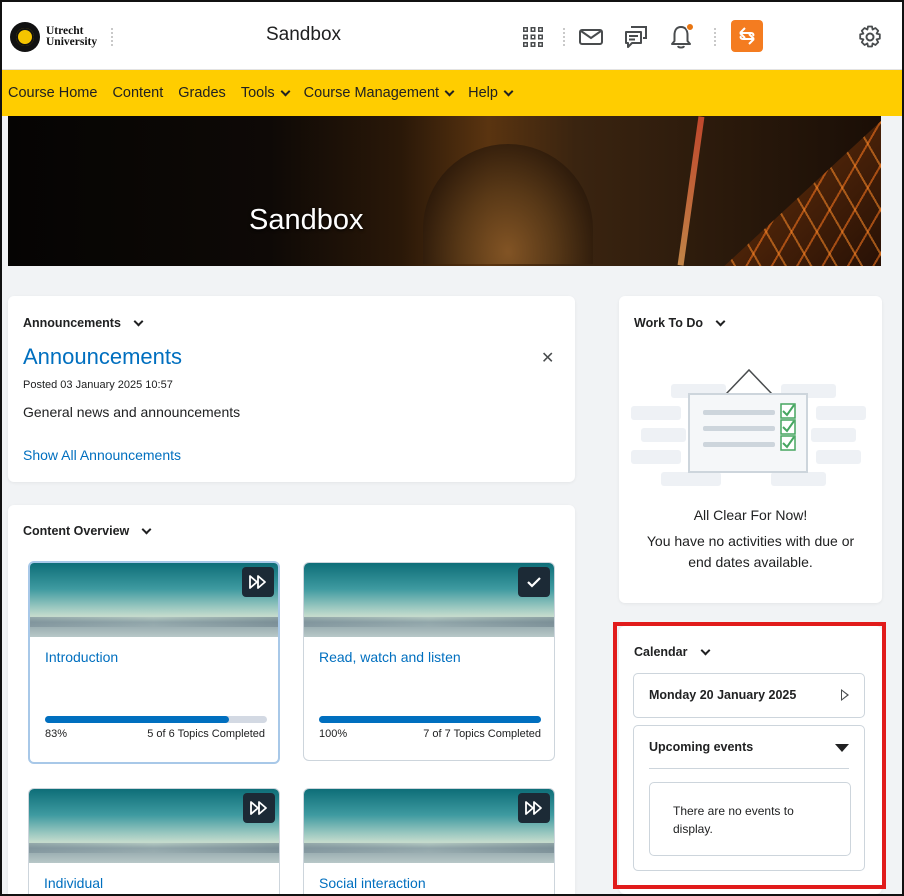  Describe the element at coordinates (25, 37) in the screenshot. I see `logo-seal-icon` at that location.